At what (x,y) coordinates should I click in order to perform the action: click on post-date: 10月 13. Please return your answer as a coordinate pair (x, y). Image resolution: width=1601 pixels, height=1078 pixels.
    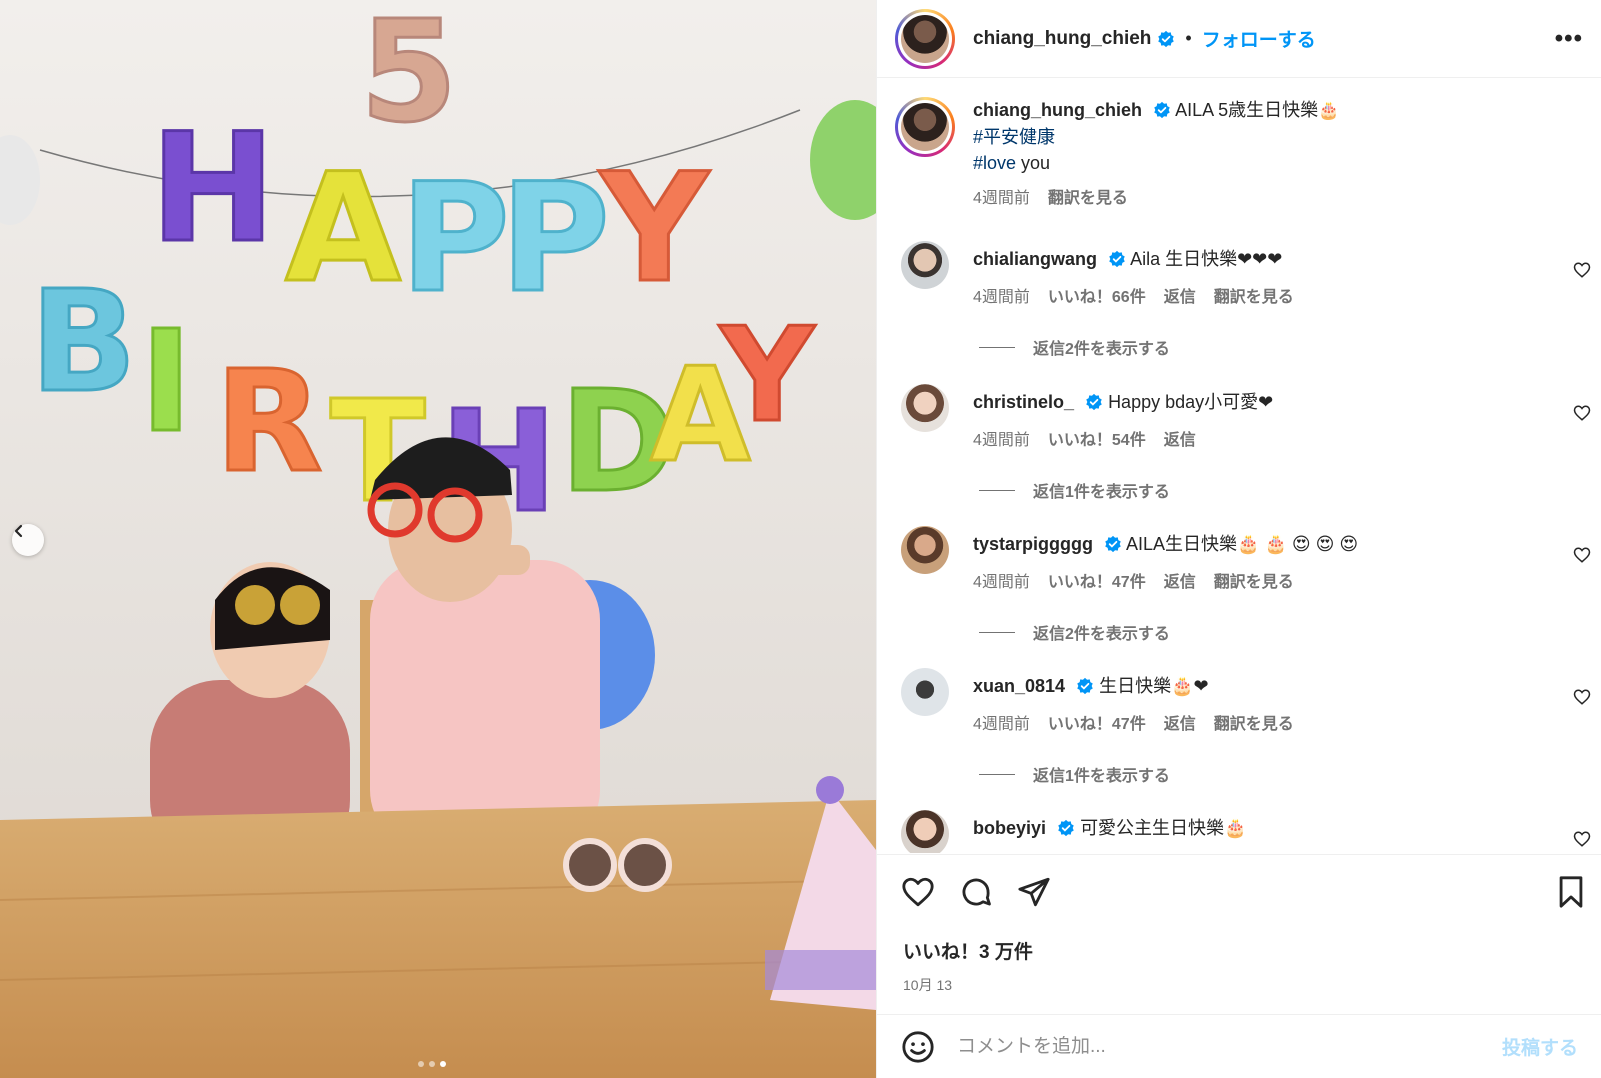
    Looking at the image, I should click on (928, 985).